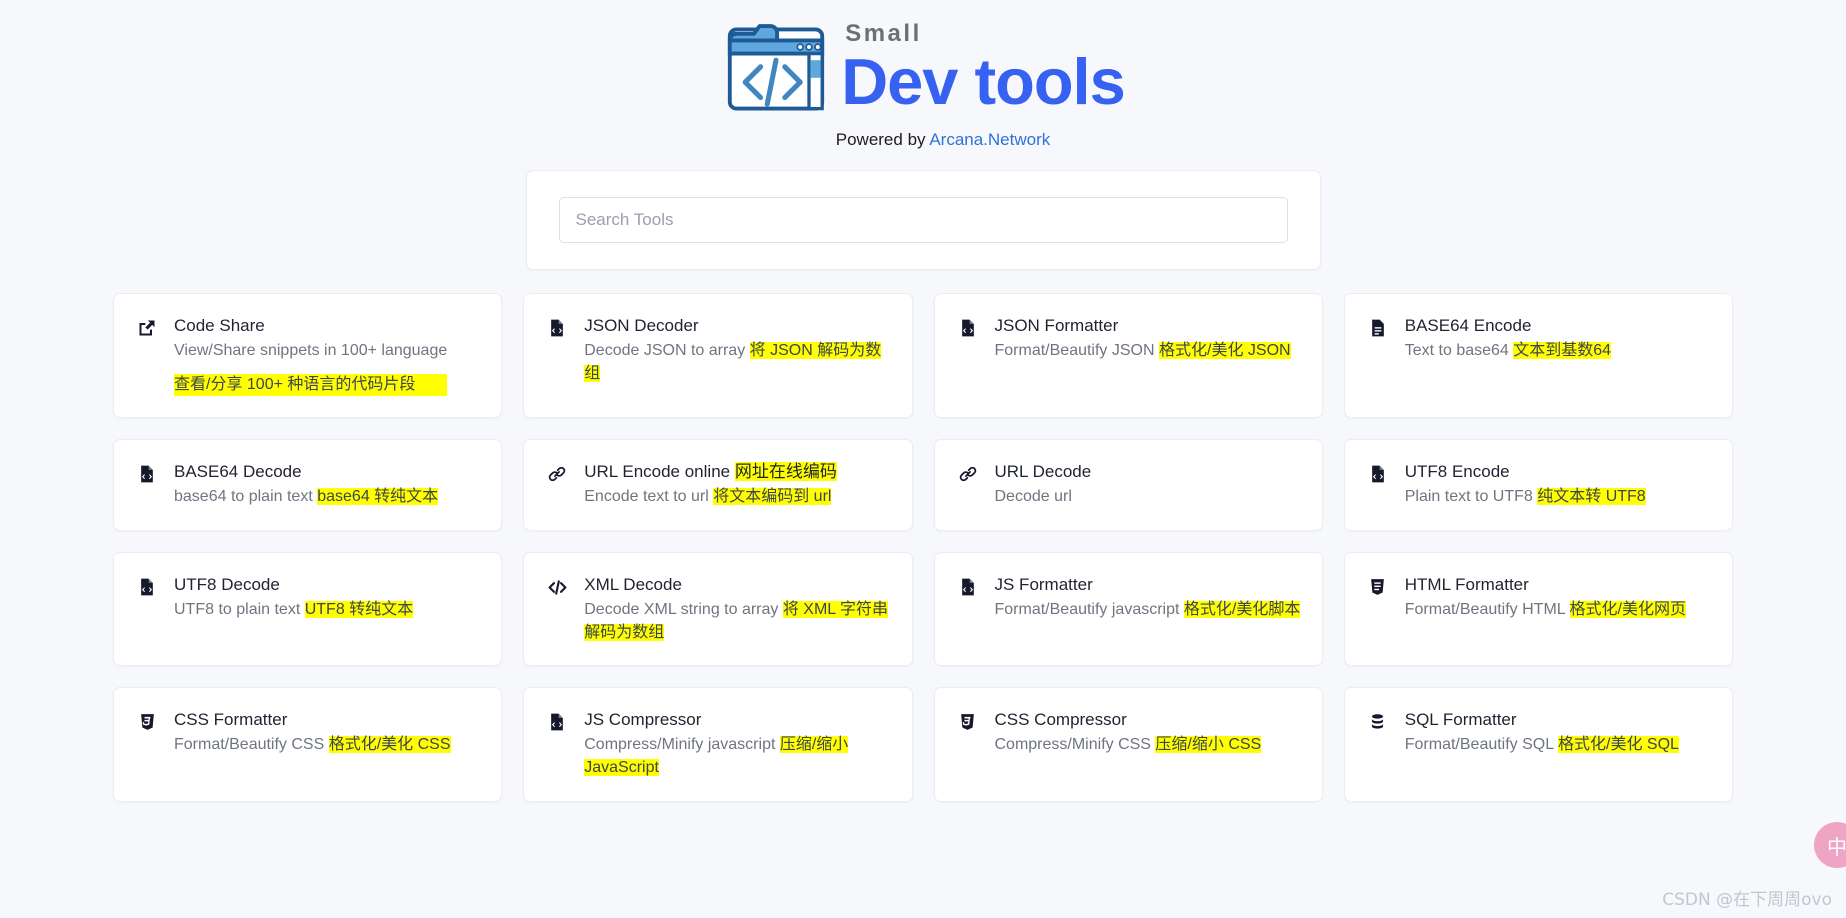 The image size is (1846, 918). I want to click on tool-title: JSON Decoder, so click(641, 325).